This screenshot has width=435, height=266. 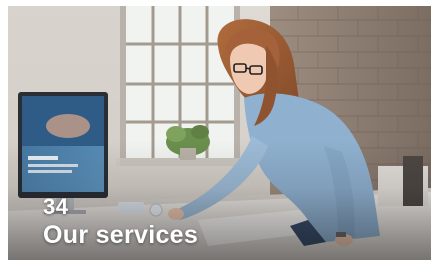 I want to click on card-caption: 34 Our services, so click(x=120, y=222).